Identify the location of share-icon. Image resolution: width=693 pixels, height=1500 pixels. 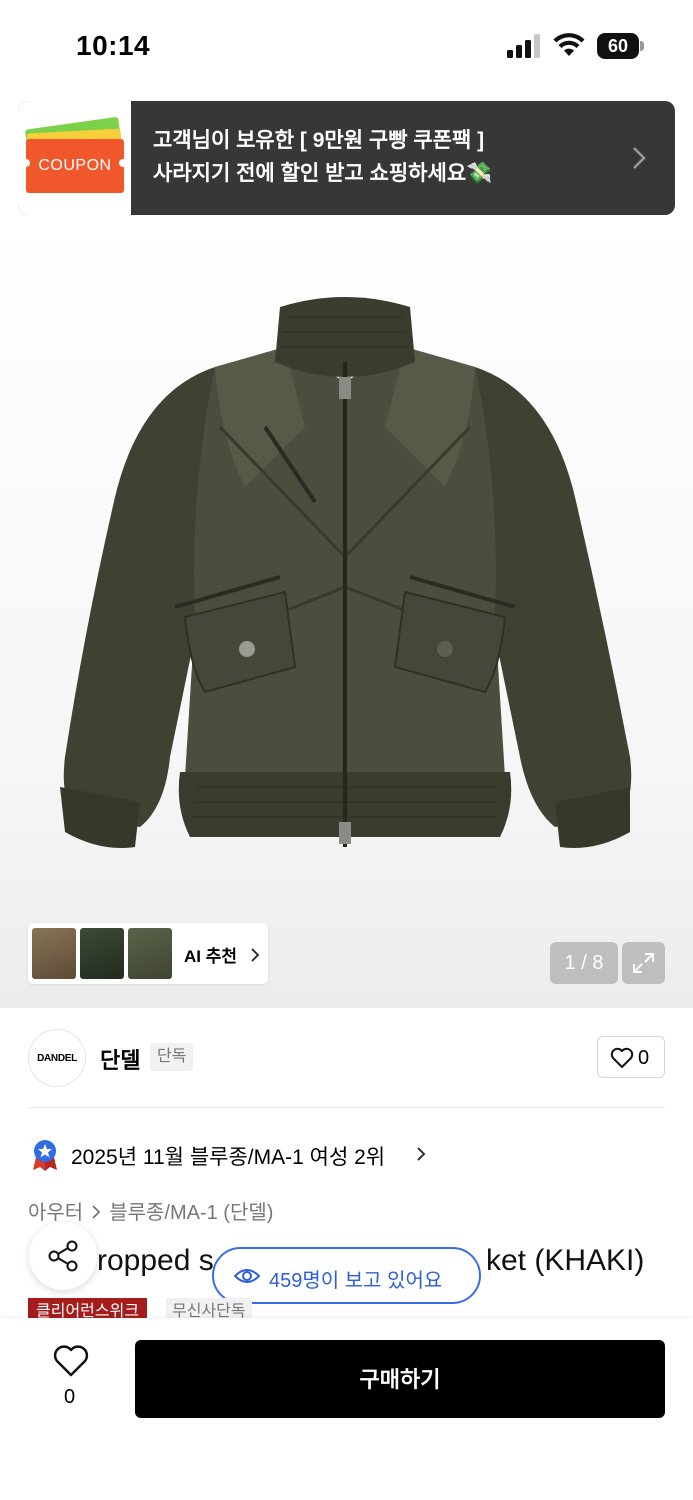
(63, 1256).